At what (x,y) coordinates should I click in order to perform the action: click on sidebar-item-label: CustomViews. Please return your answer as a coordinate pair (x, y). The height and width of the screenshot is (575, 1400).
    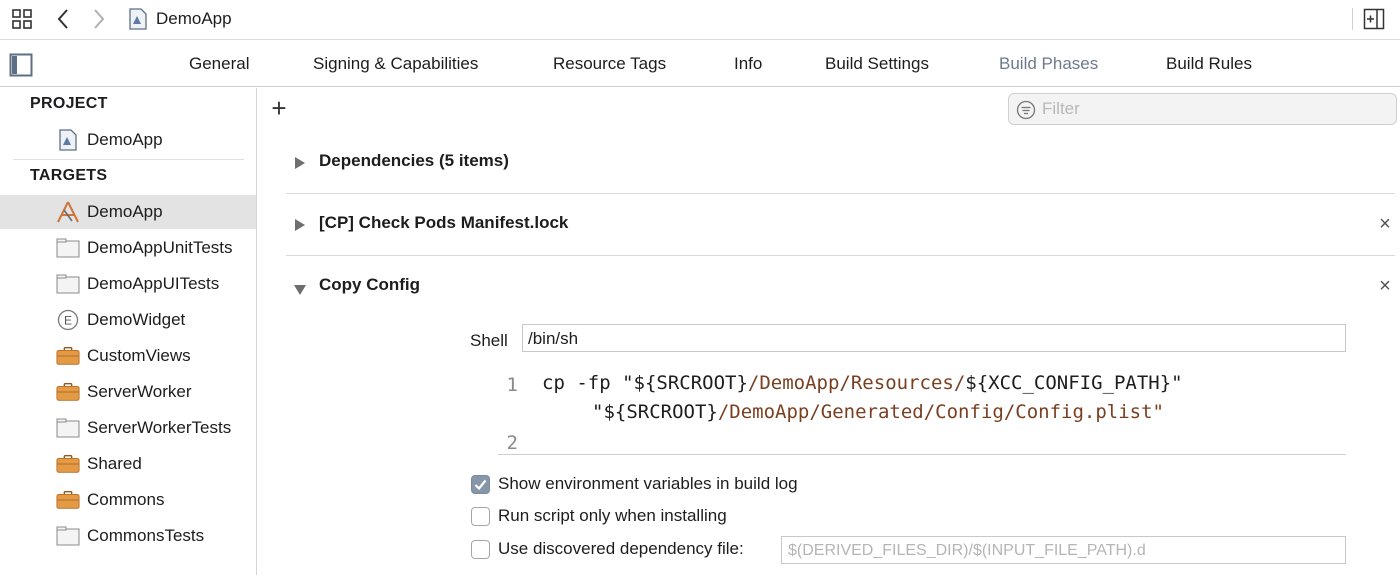
    Looking at the image, I should click on (139, 355).